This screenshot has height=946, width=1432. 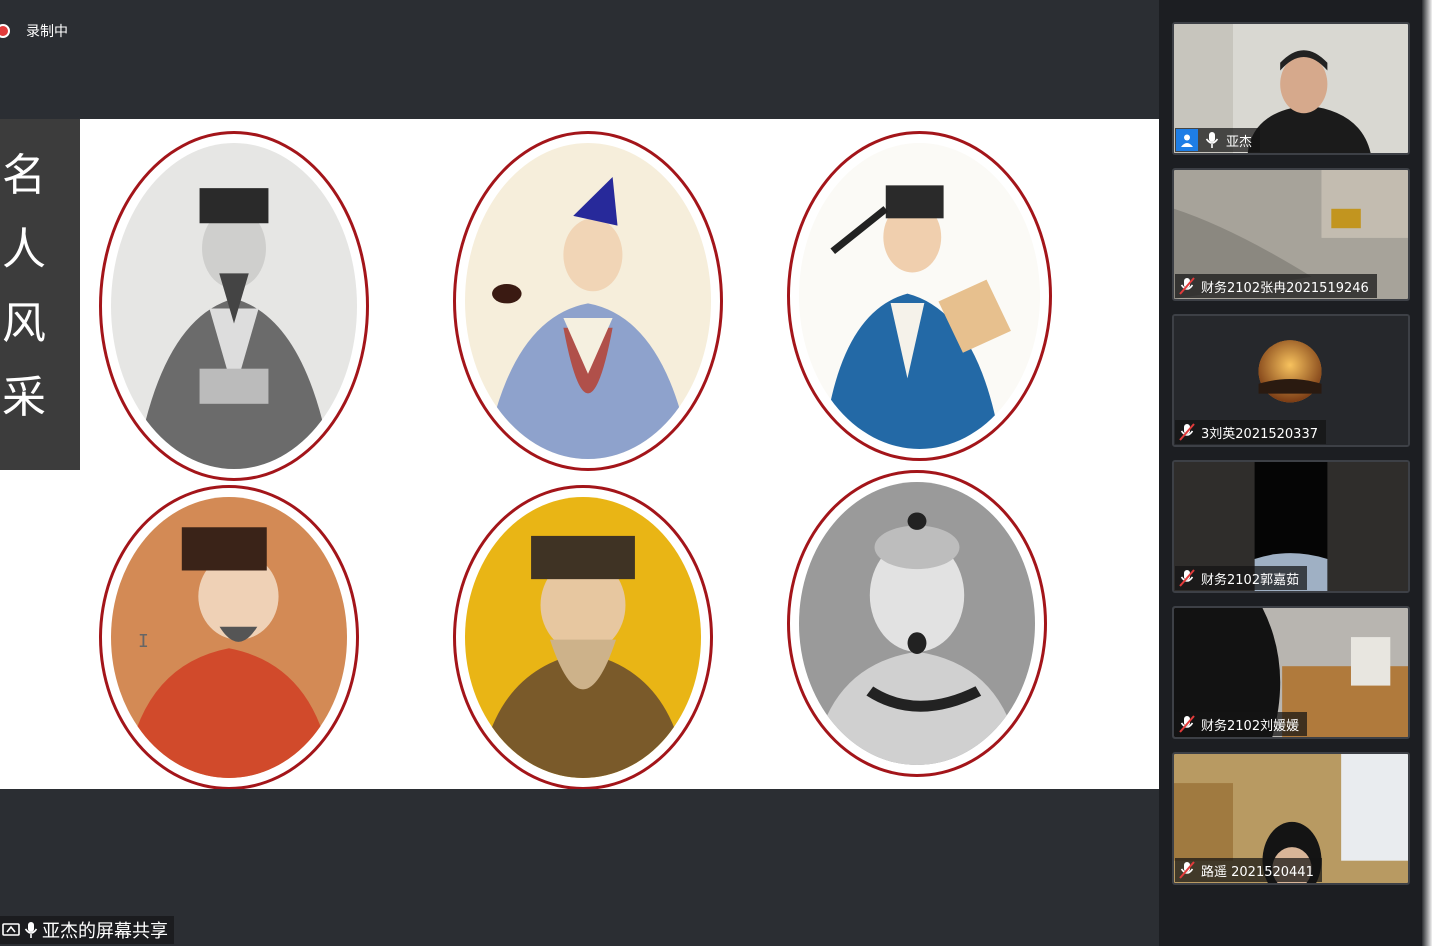 I want to click on slide-title-char: 人, so click(x=24, y=249).